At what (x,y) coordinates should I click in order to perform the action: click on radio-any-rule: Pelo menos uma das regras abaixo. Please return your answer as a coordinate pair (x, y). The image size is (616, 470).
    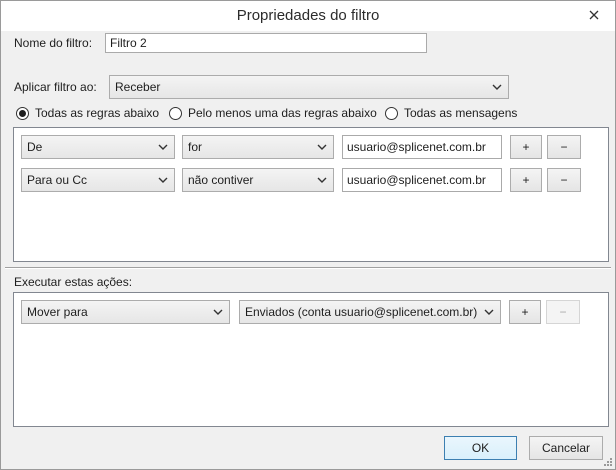
    Looking at the image, I should click on (273, 113).